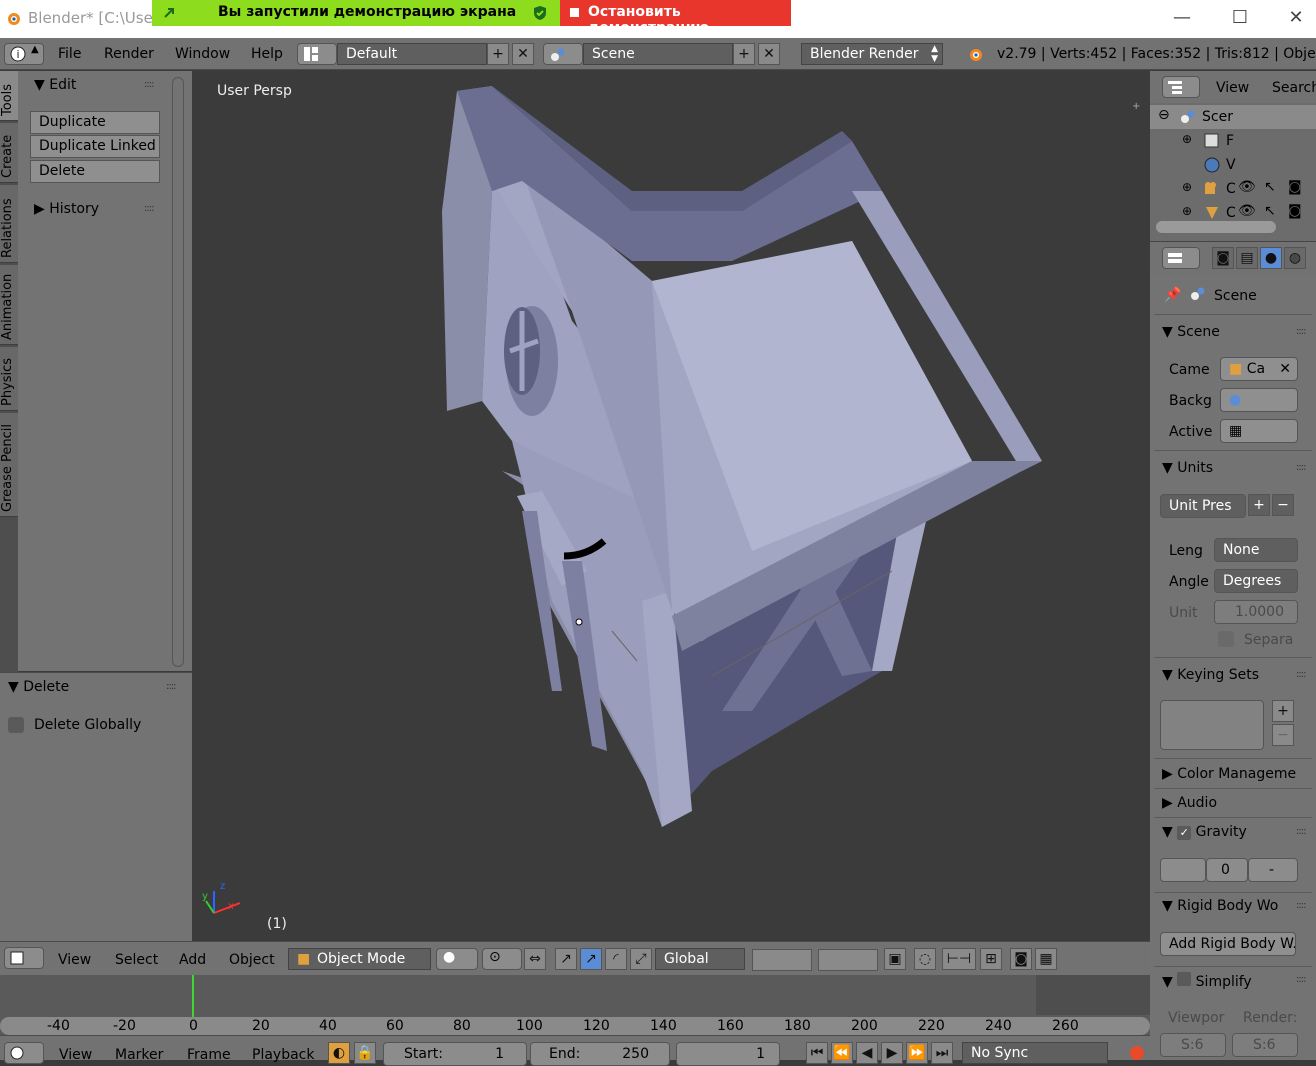 The image size is (1316, 1066). I want to click on remove-keying-set-icon: −, so click(1283, 735).